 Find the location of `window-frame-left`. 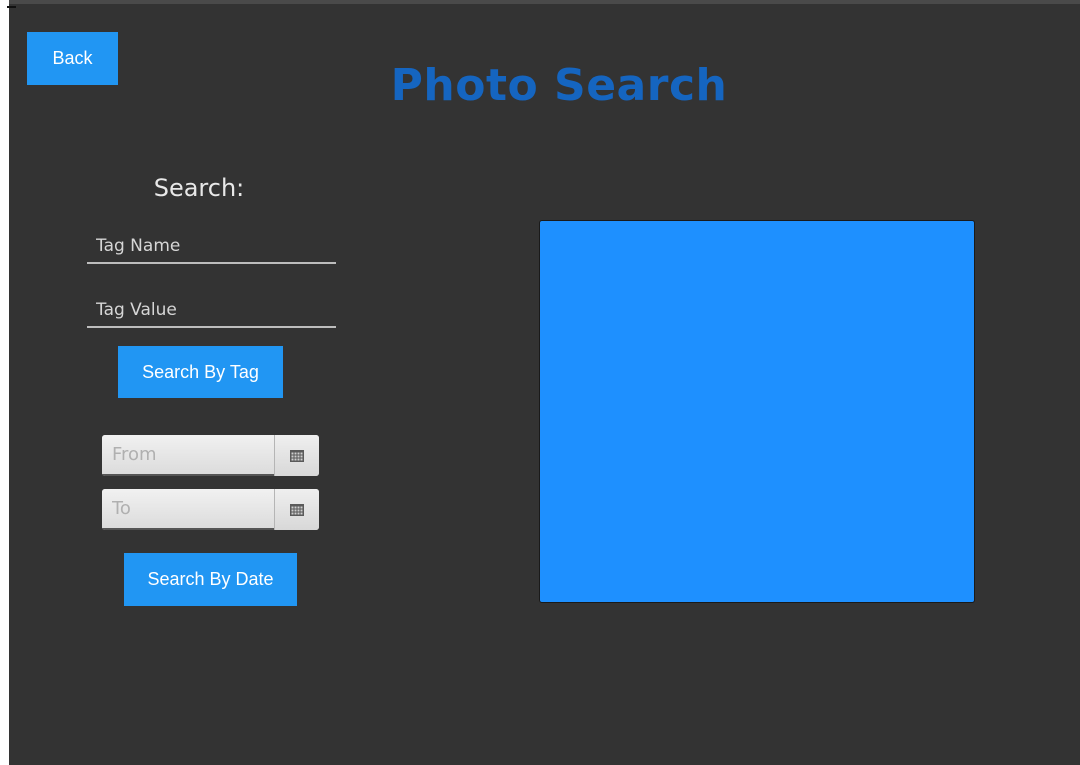

window-frame-left is located at coordinates (4, 382).